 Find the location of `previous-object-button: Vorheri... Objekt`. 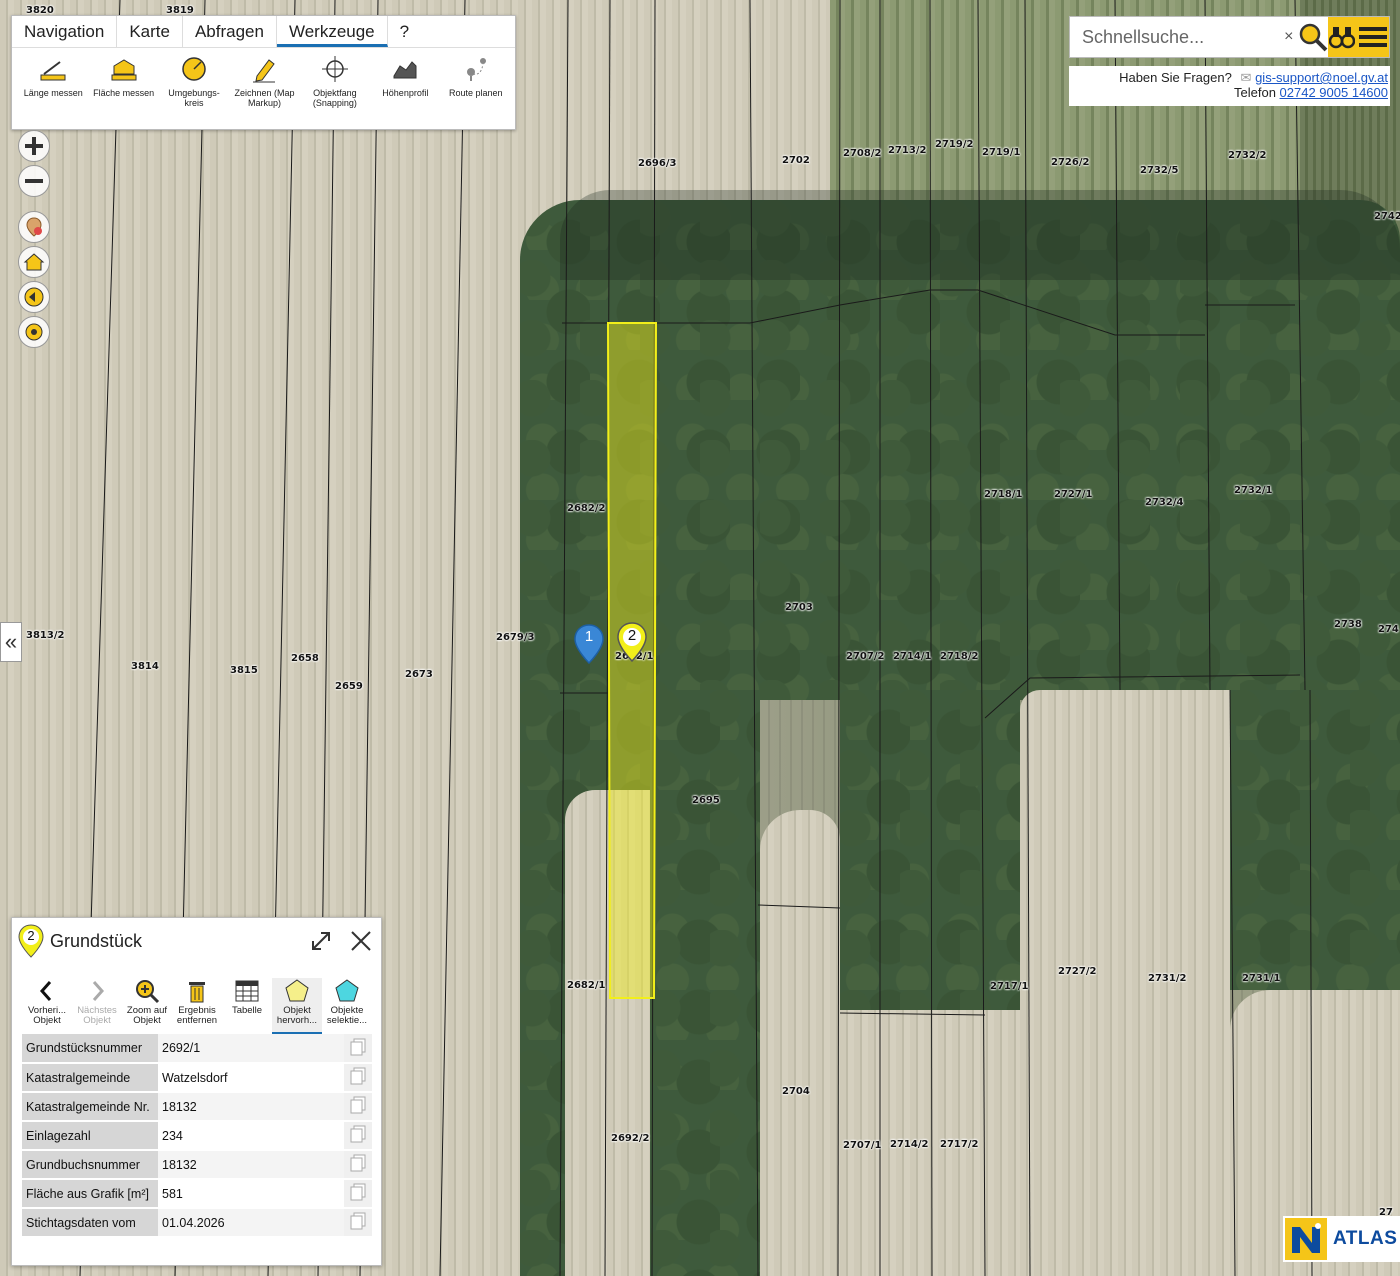

previous-object-button: Vorheri... Objekt is located at coordinates (47, 1006).